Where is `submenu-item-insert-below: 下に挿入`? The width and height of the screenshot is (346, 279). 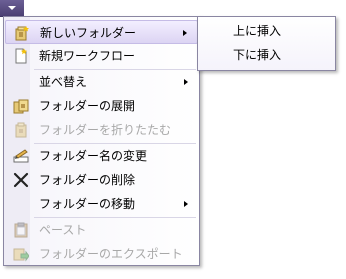
submenu-item-insert-below: 下に挿入 is located at coordinates (266, 55).